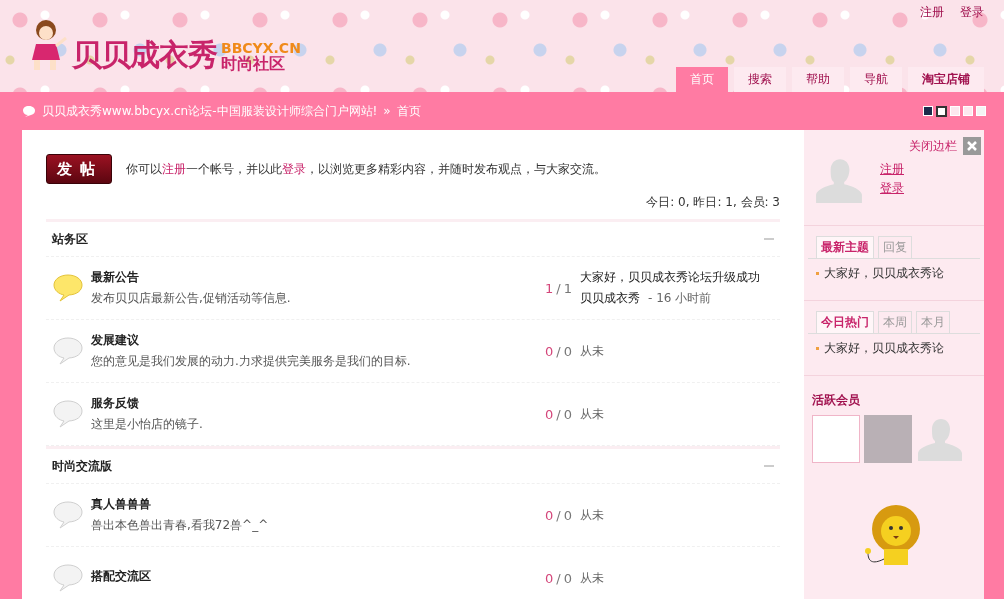  What do you see at coordinates (713, 202) in the screenshot?
I see `forum-stats: 今日: 0, 昨日: 1, 会员: 3` at bounding box center [713, 202].